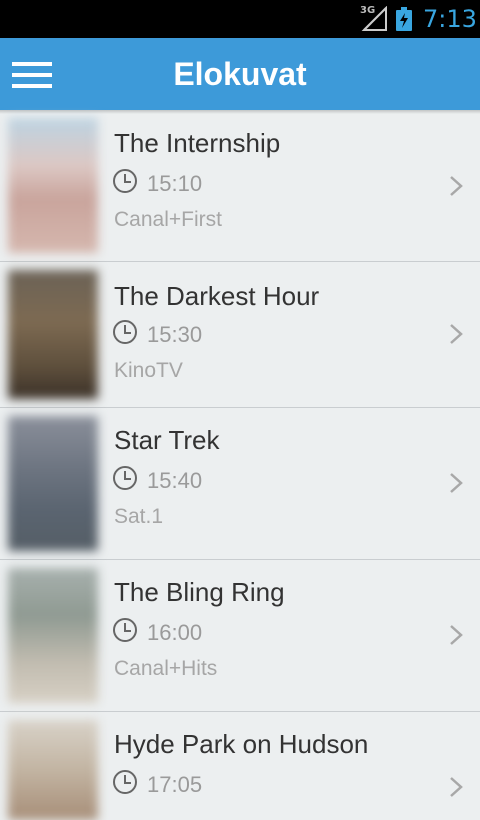  What do you see at coordinates (148, 370) in the screenshot?
I see `movie-channel: KinoTV` at bounding box center [148, 370].